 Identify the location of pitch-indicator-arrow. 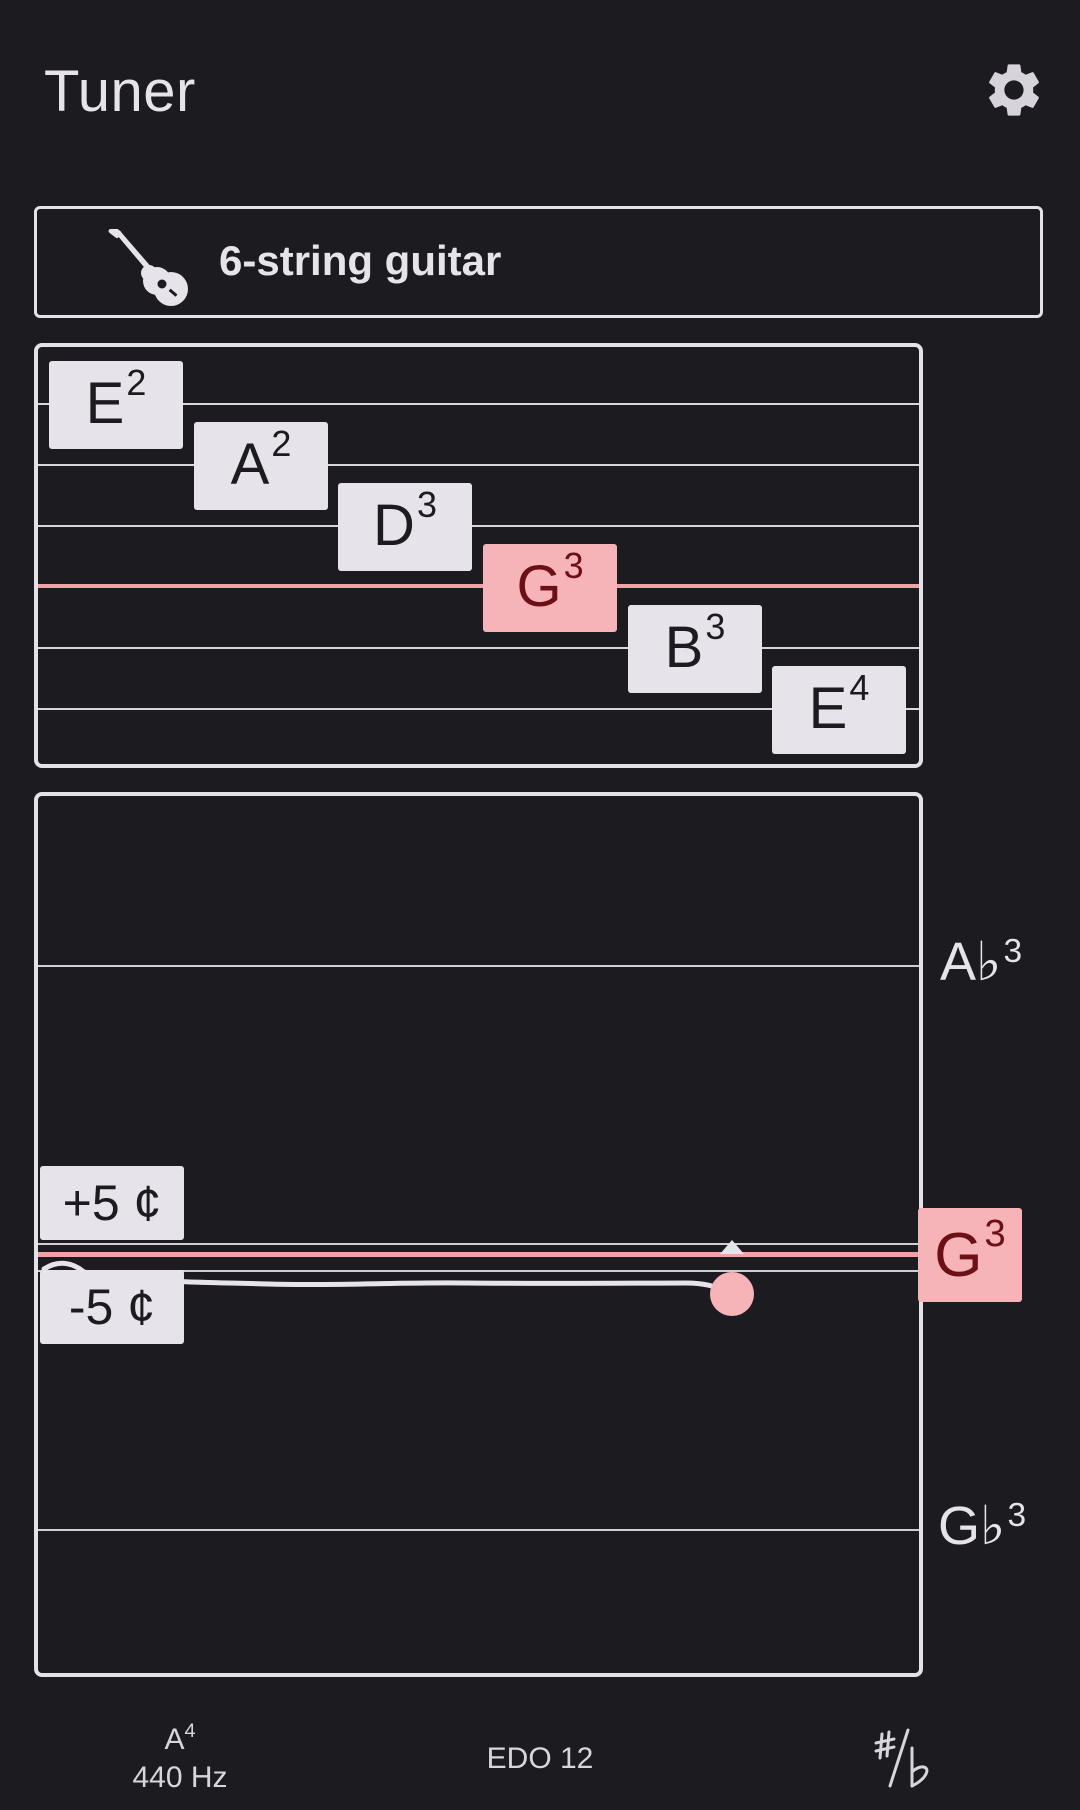
(732, 1247).